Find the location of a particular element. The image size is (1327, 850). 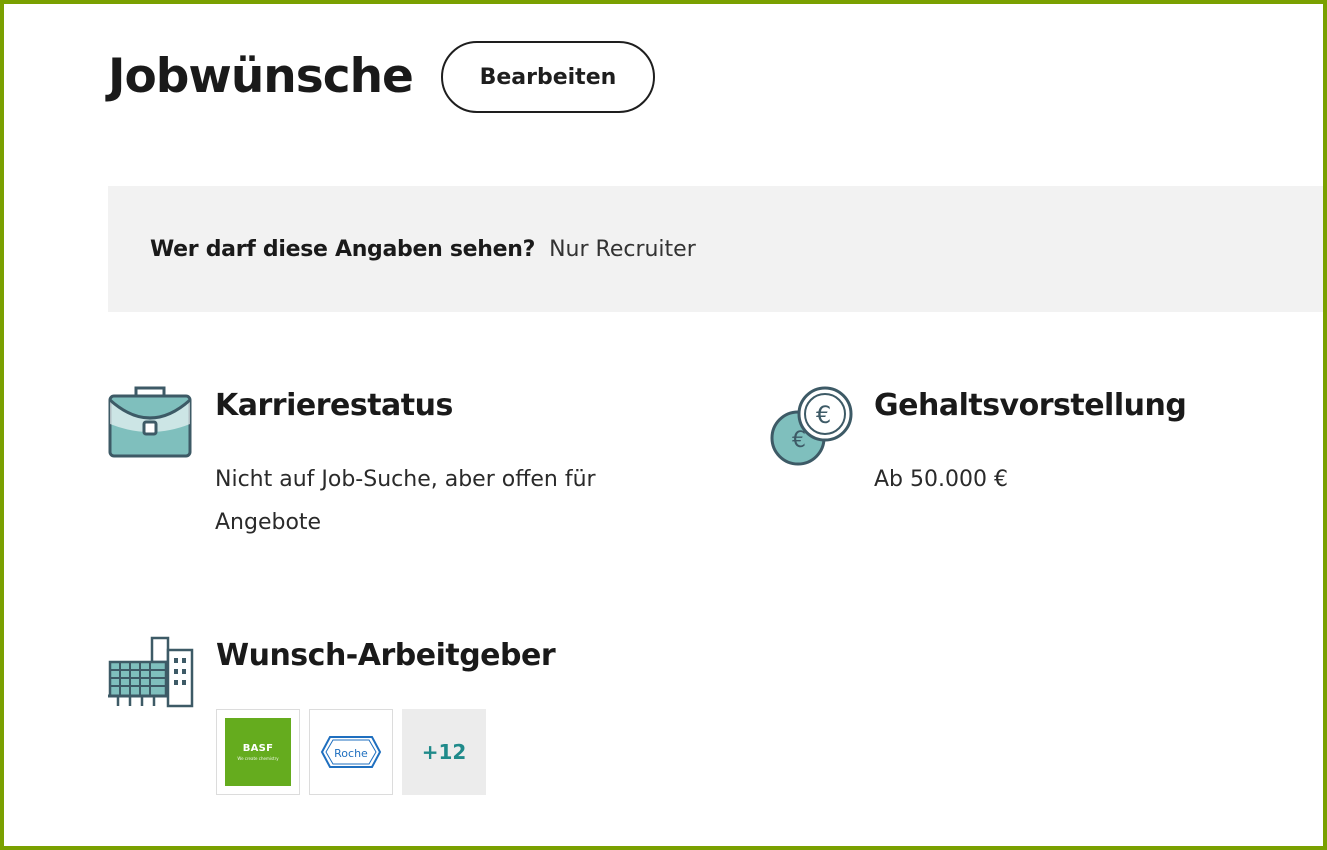

euro-coins-icon: € € is located at coordinates (811, 429).